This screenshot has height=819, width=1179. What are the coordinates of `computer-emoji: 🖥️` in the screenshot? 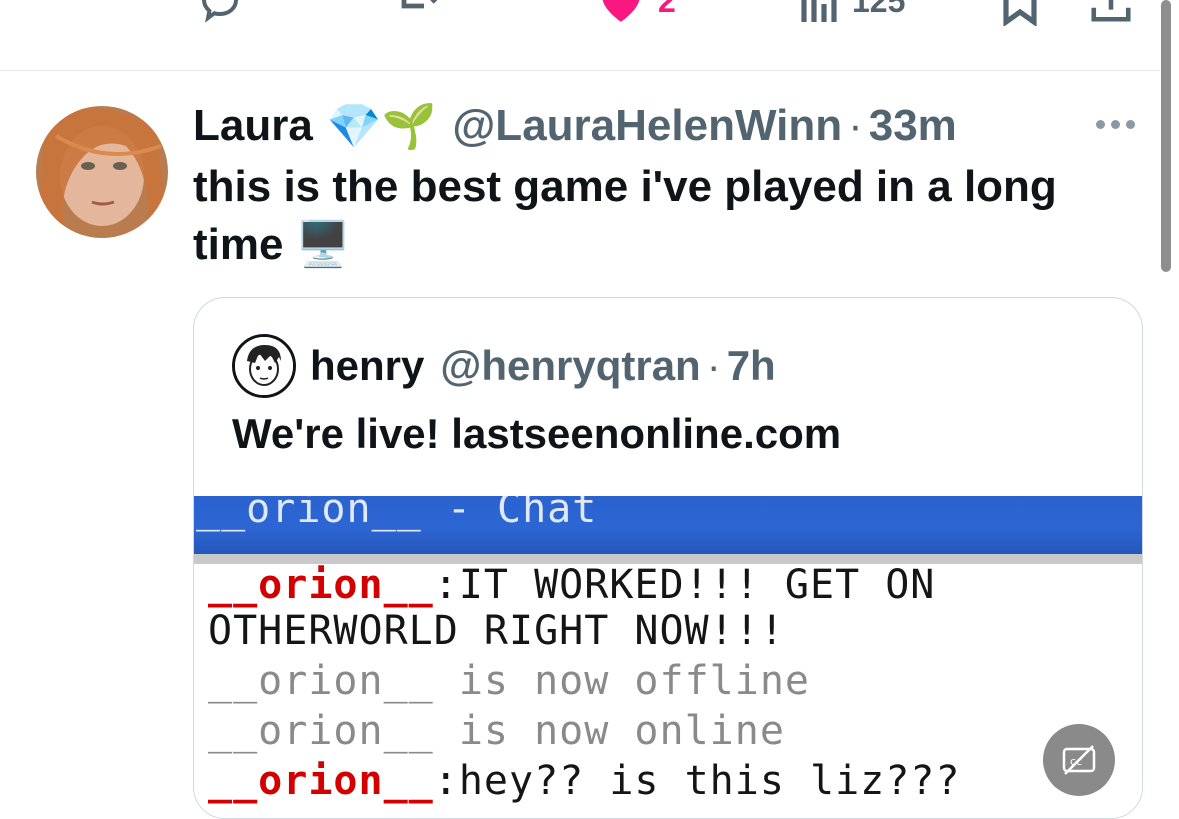 It's located at (323, 244).